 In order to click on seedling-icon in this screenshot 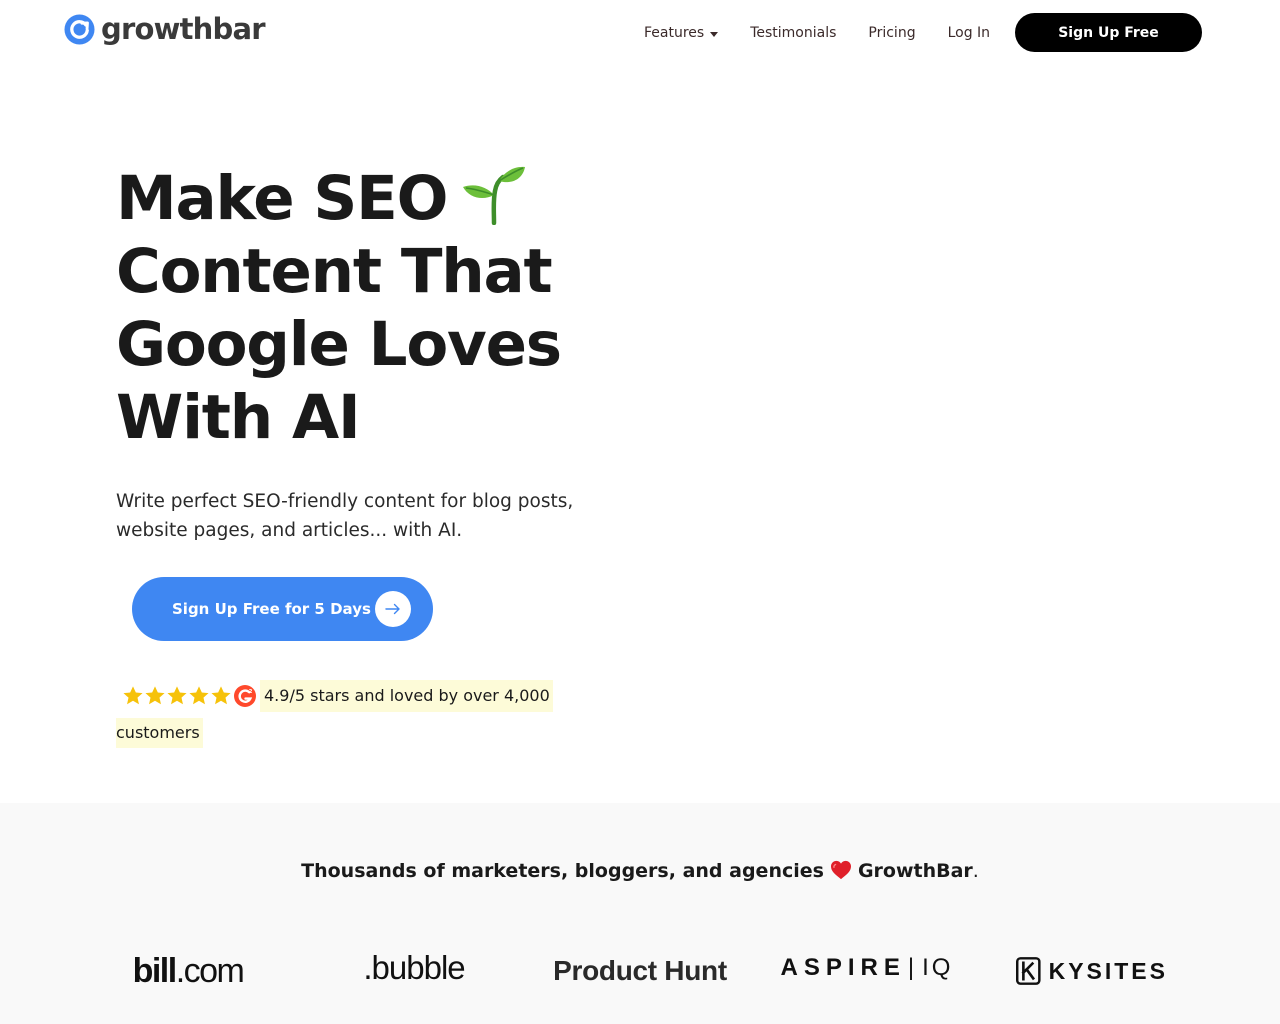, I will do `click(494, 195)`.